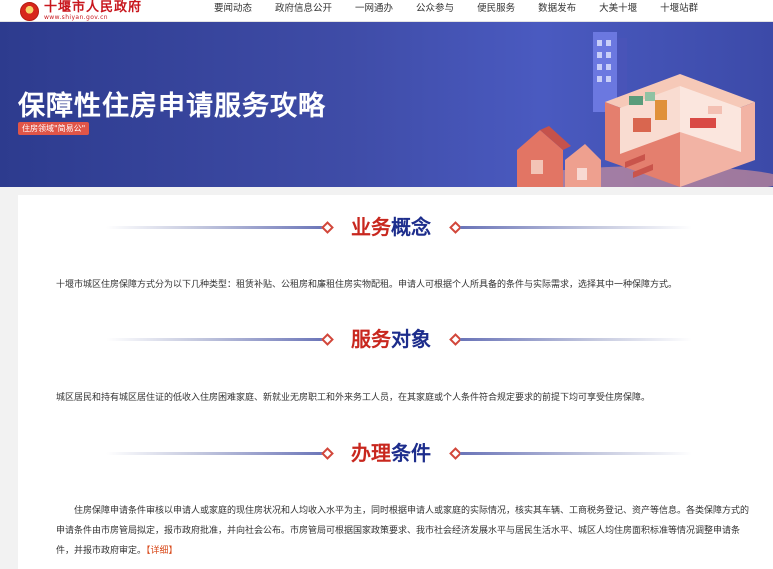 The width and height of the screenshot is (773, 569). What do you see at coordinates (374, 10) in the screenshot?
I see `nav-item-one-stop: 一网通办` at bounding box center [374, 10].